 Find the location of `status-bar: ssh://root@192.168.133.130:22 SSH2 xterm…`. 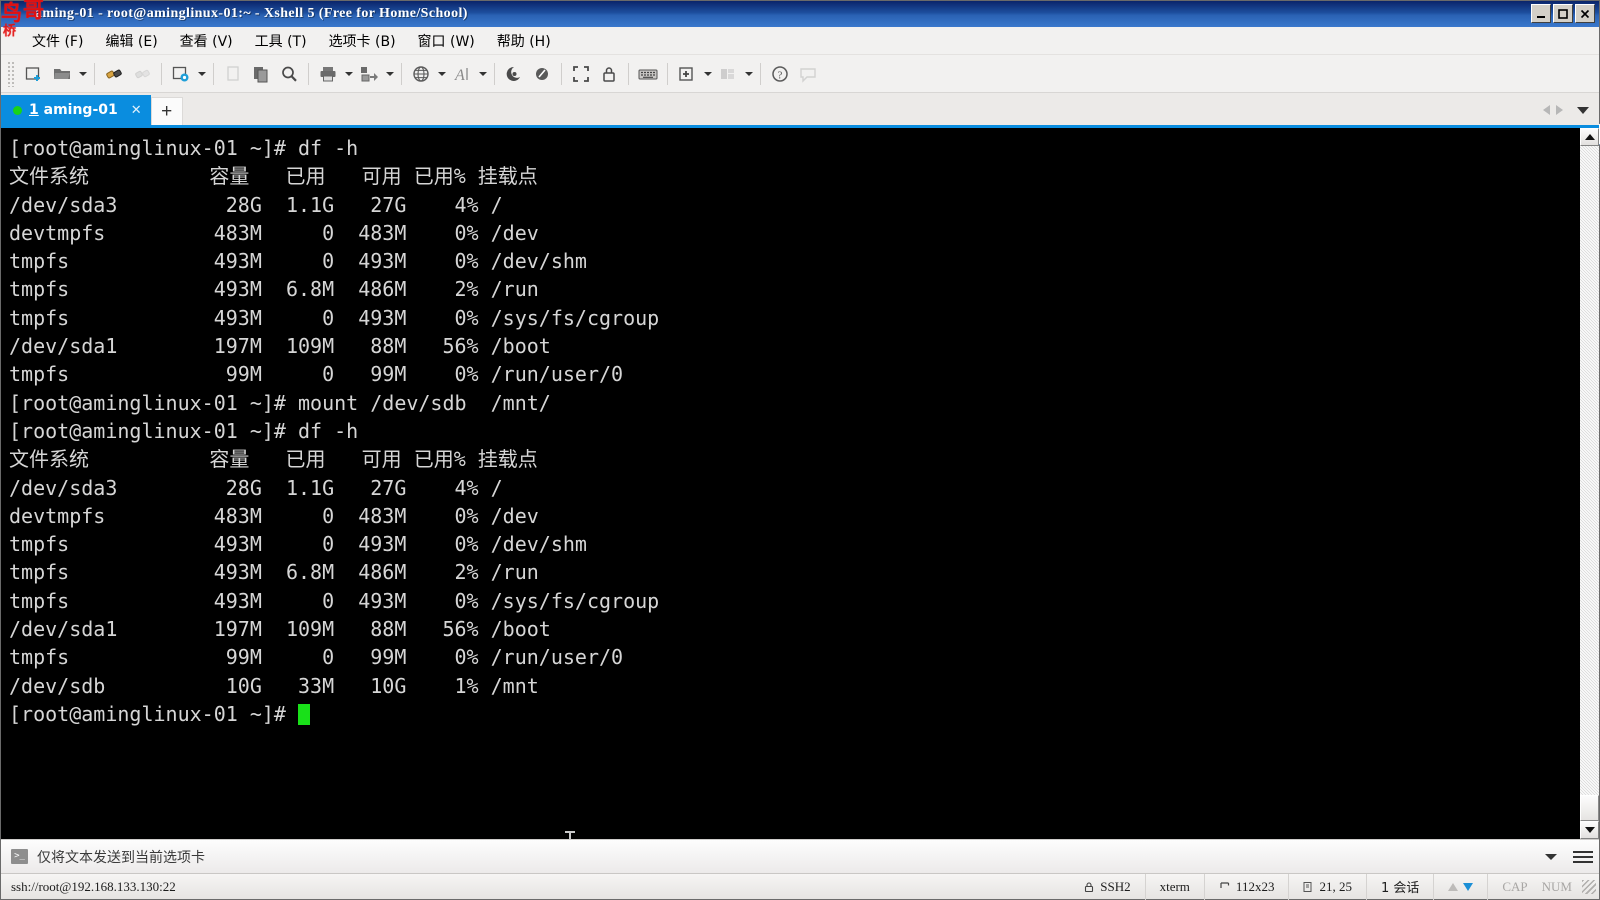

status-bar: ssh://root@192.168.133.130:22 SSH2 xterm… is located at coordinates (800, 886).